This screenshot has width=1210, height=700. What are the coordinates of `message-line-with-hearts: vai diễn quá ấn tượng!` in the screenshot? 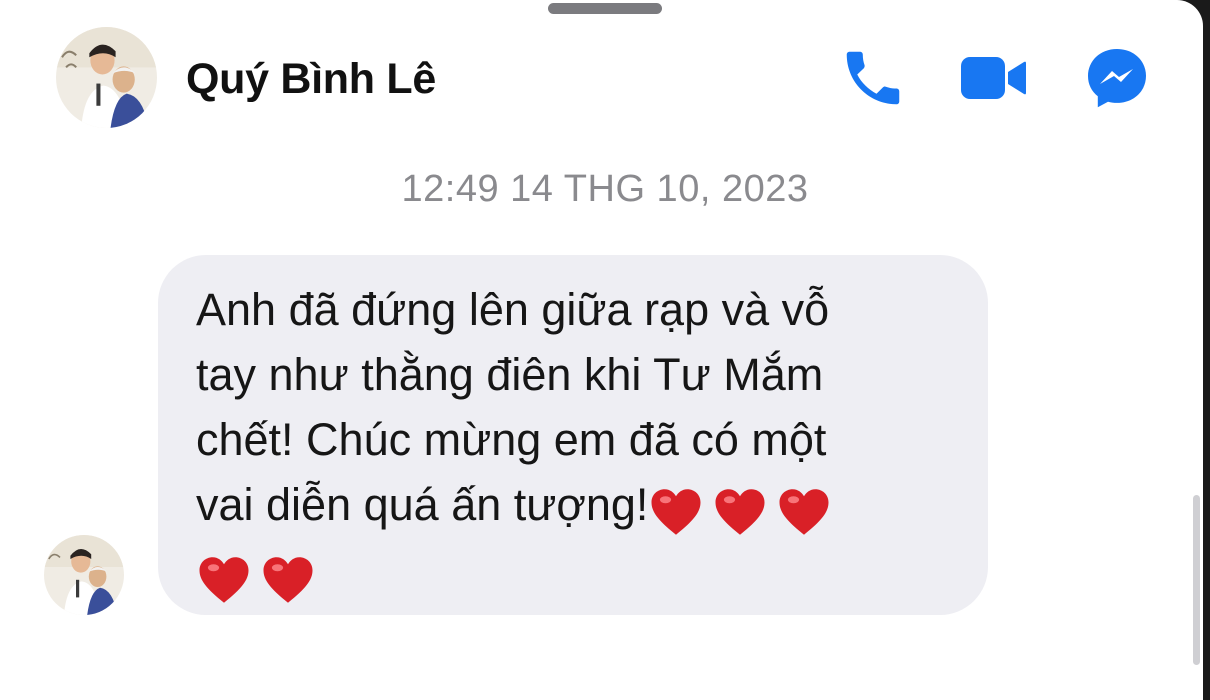 It's located at (573, 506).